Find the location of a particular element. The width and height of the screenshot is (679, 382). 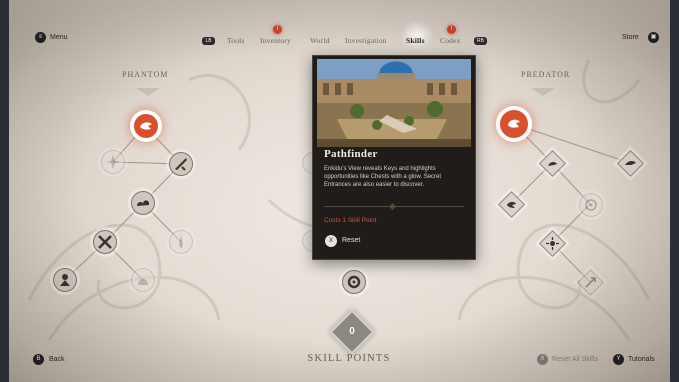

back-label: Back is located at coordinates (57, 359).